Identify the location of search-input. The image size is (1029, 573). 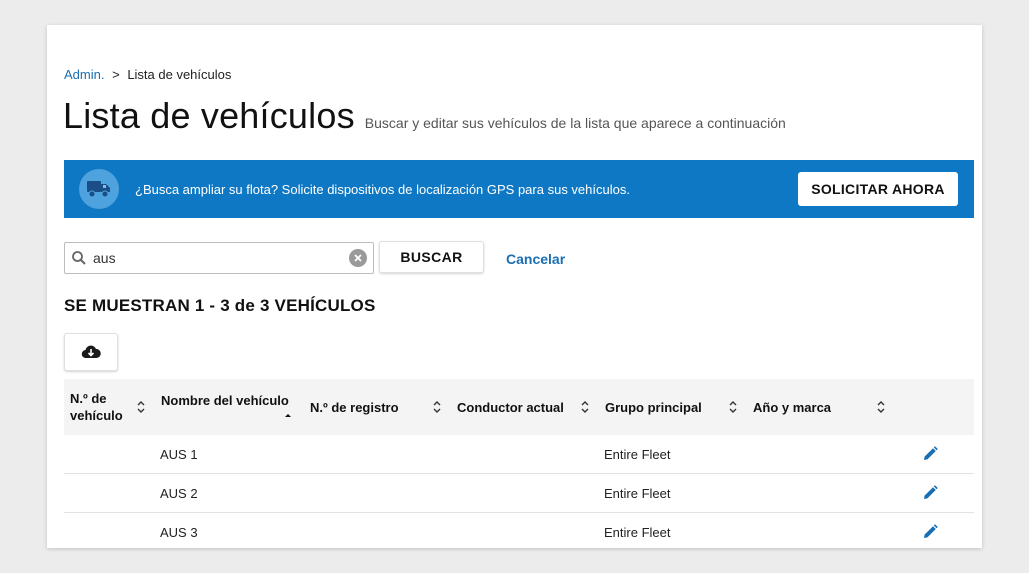
(220, 258).